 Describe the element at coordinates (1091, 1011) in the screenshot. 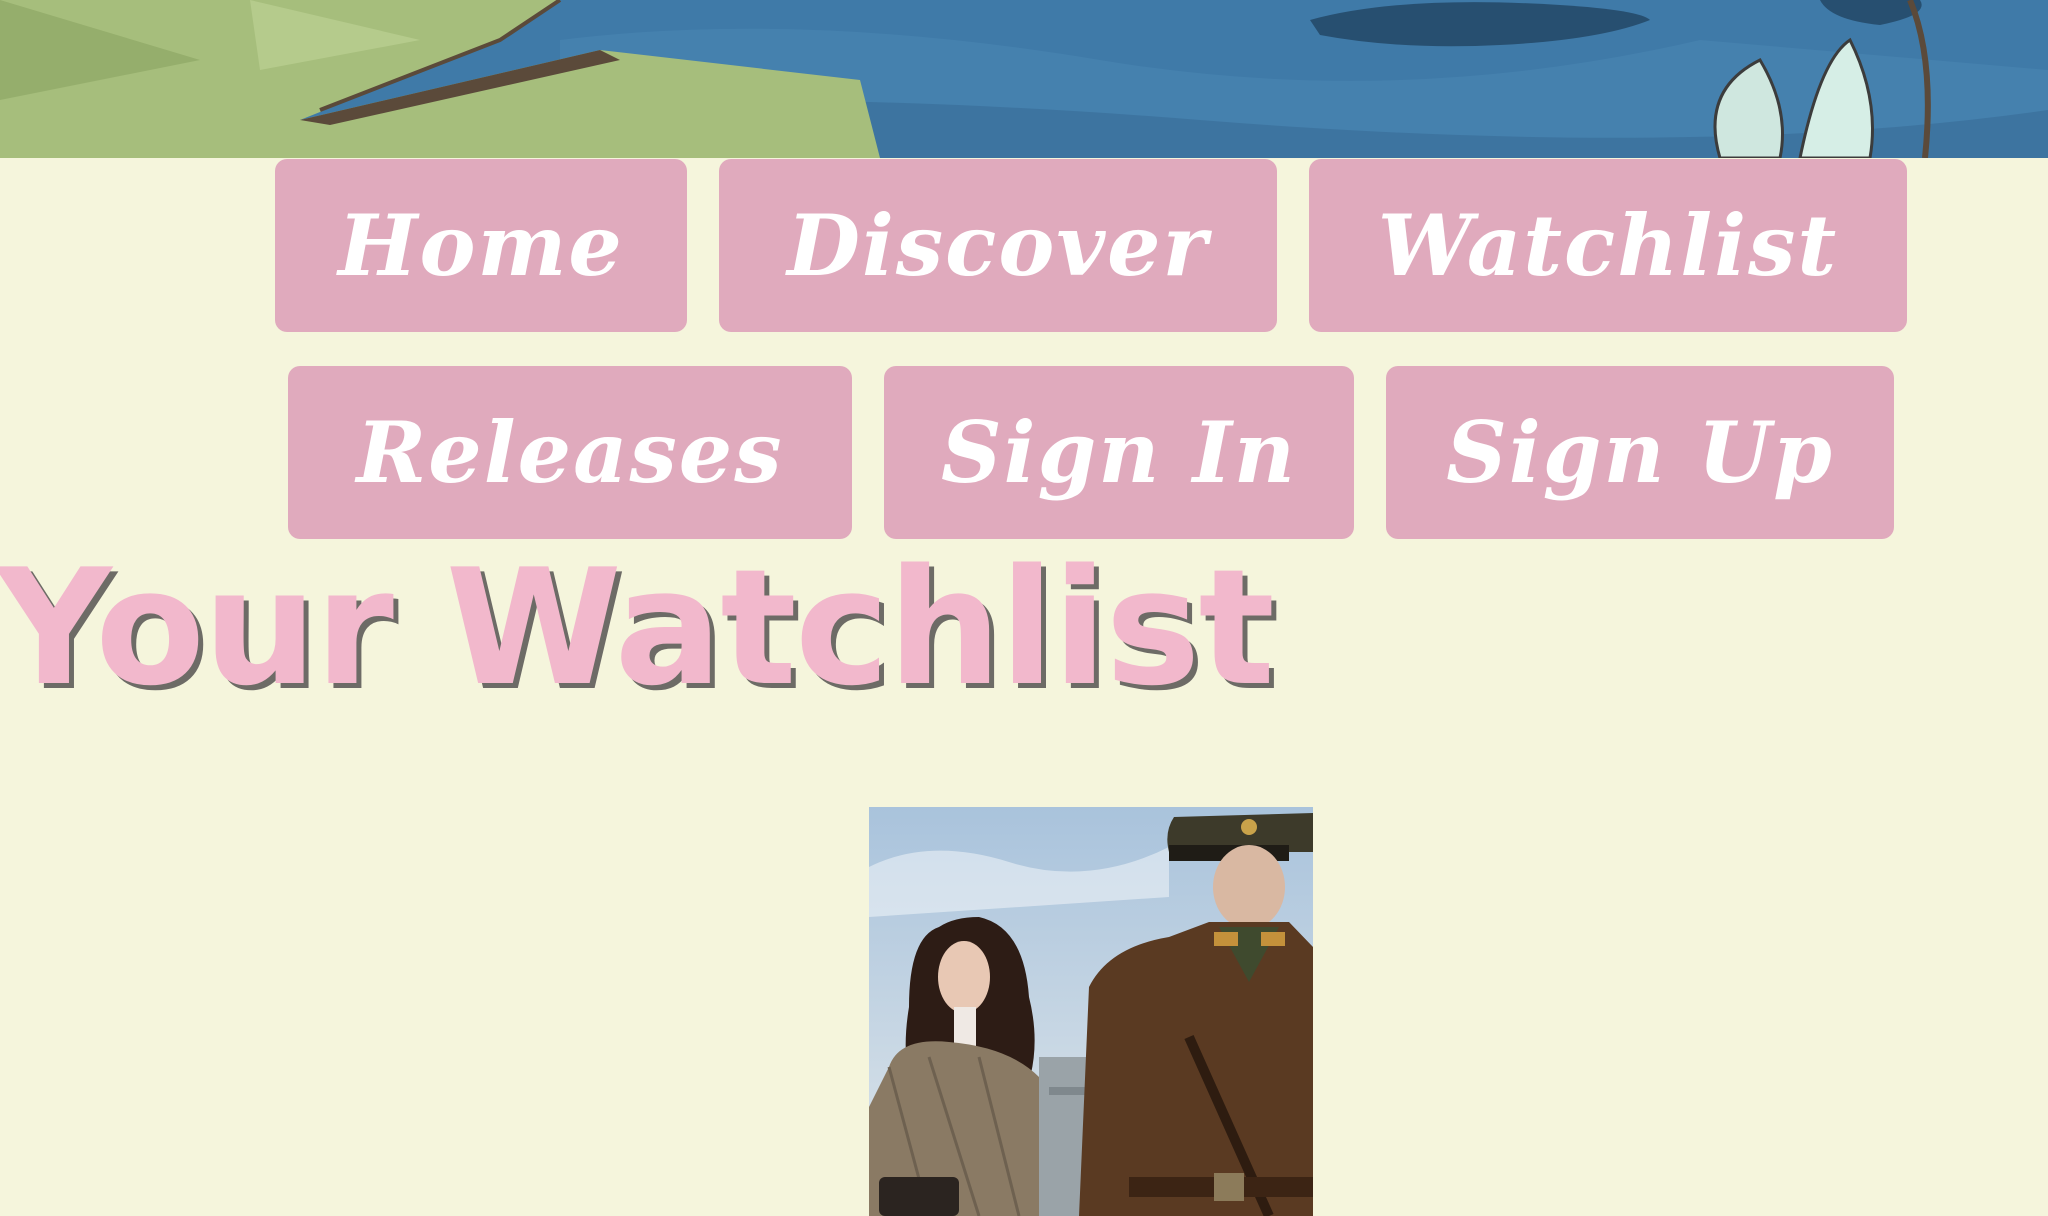

I see `watchlist-poster` at that location.